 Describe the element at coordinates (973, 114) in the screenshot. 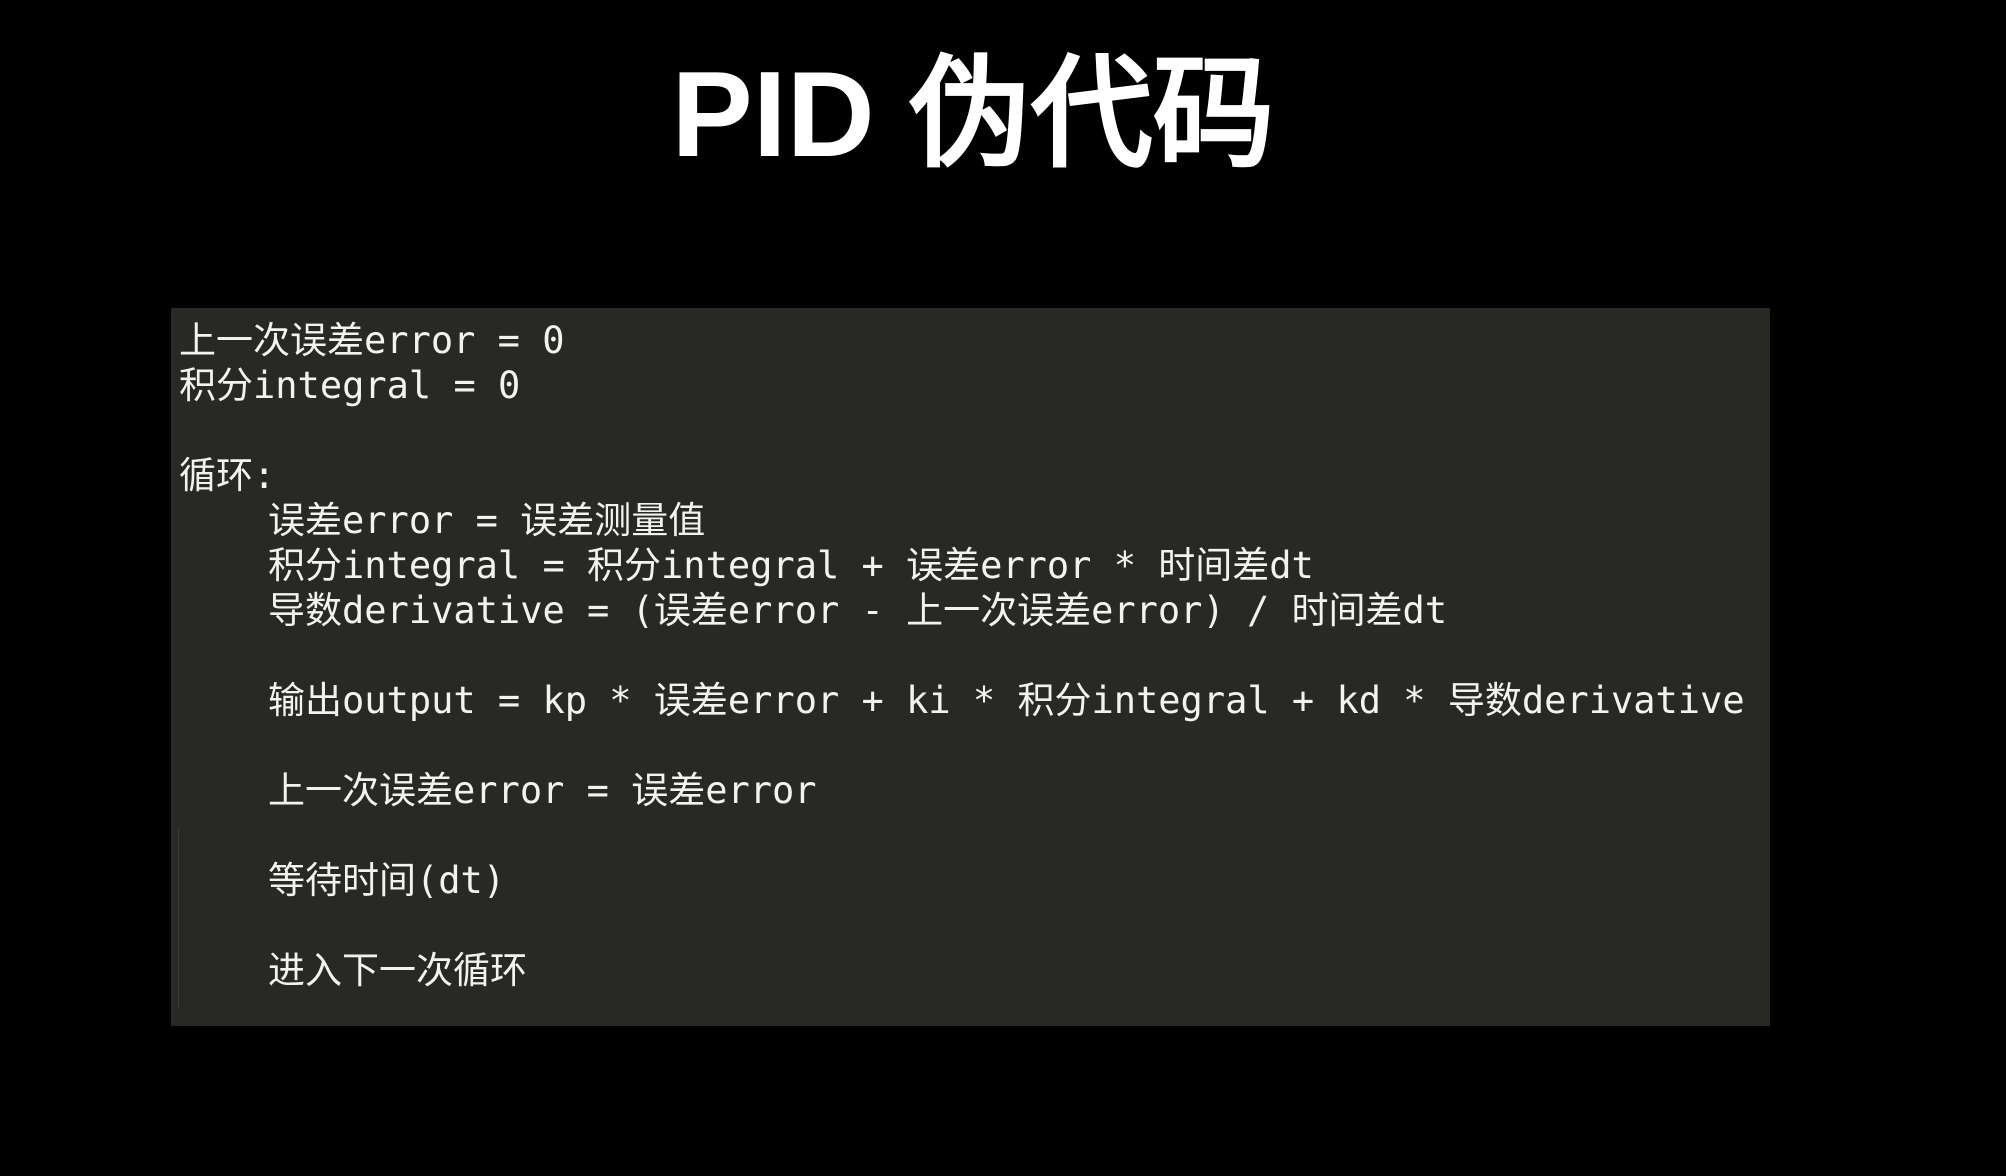

I see `slide-title: PID 伪代码` at that location.